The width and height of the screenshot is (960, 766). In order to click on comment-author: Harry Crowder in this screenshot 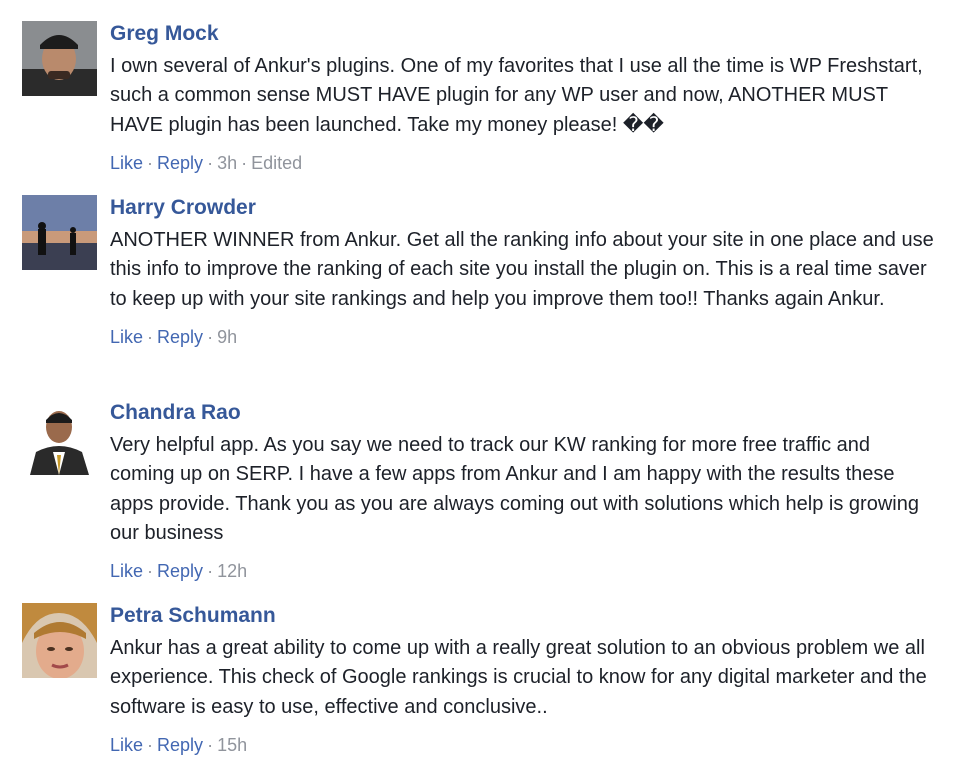, I will do `click(183, 208)`.